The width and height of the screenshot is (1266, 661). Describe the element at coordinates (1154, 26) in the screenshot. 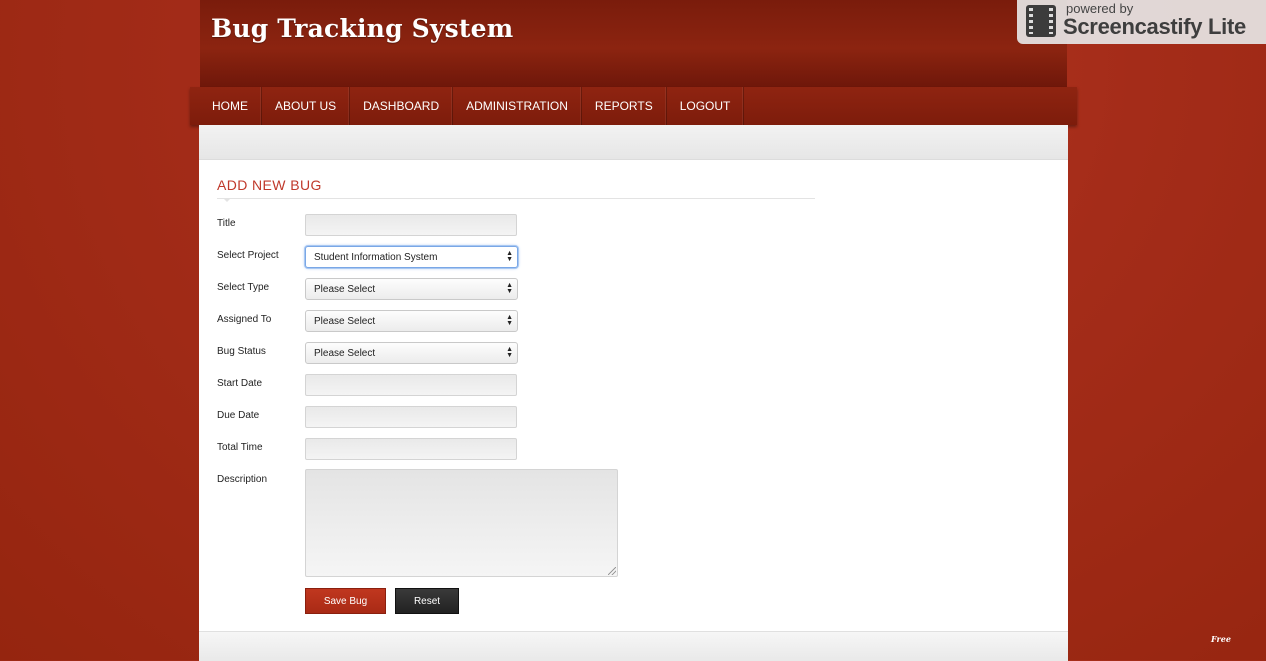

I see `watermark-brand: Screencastify Lite` at that location.